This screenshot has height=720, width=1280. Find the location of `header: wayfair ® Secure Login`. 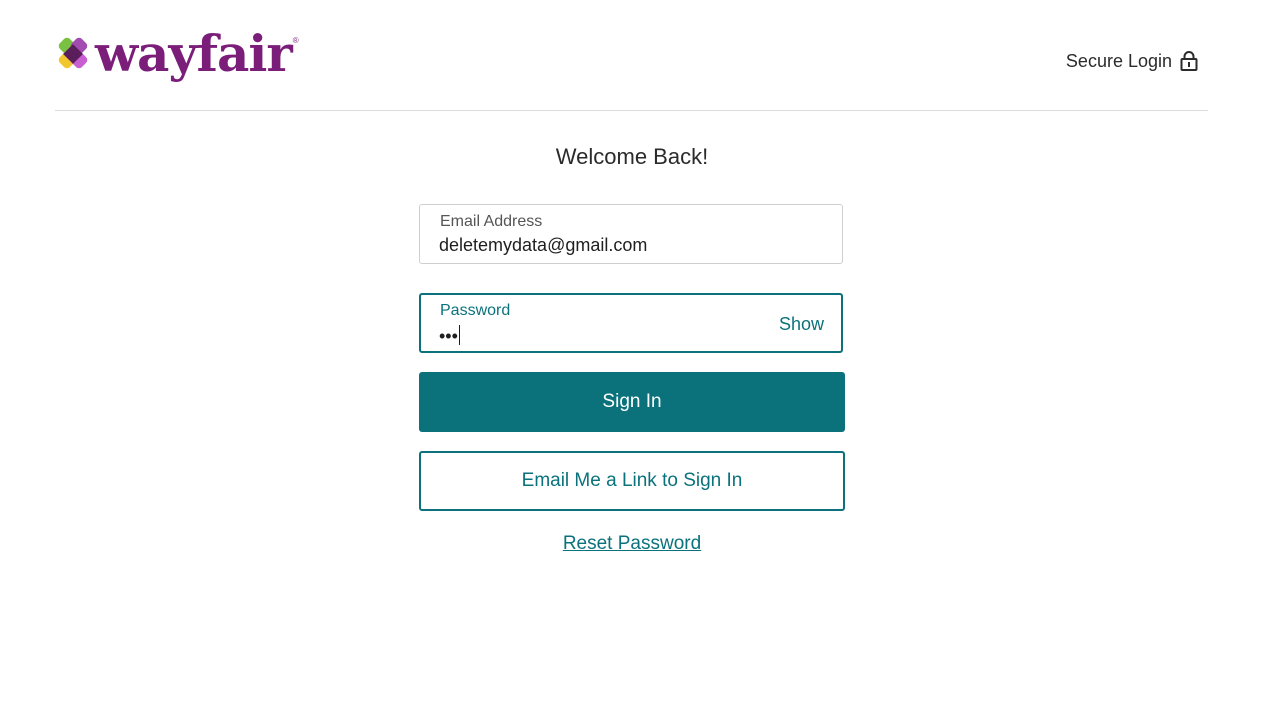

header: wayfair ® Secure Login is located at coordinates (631, 55).